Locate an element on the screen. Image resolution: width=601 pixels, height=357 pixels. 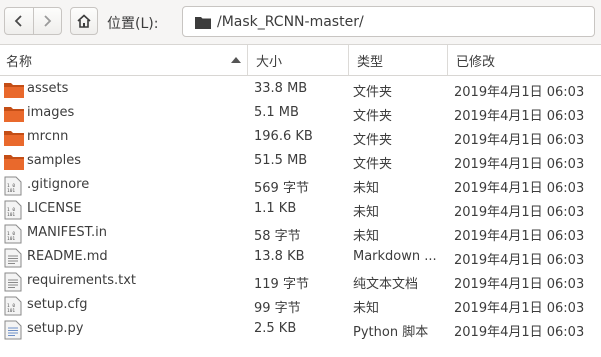
path-text: /Mask_RCNN-master/ is located at coordinates (290, 22).